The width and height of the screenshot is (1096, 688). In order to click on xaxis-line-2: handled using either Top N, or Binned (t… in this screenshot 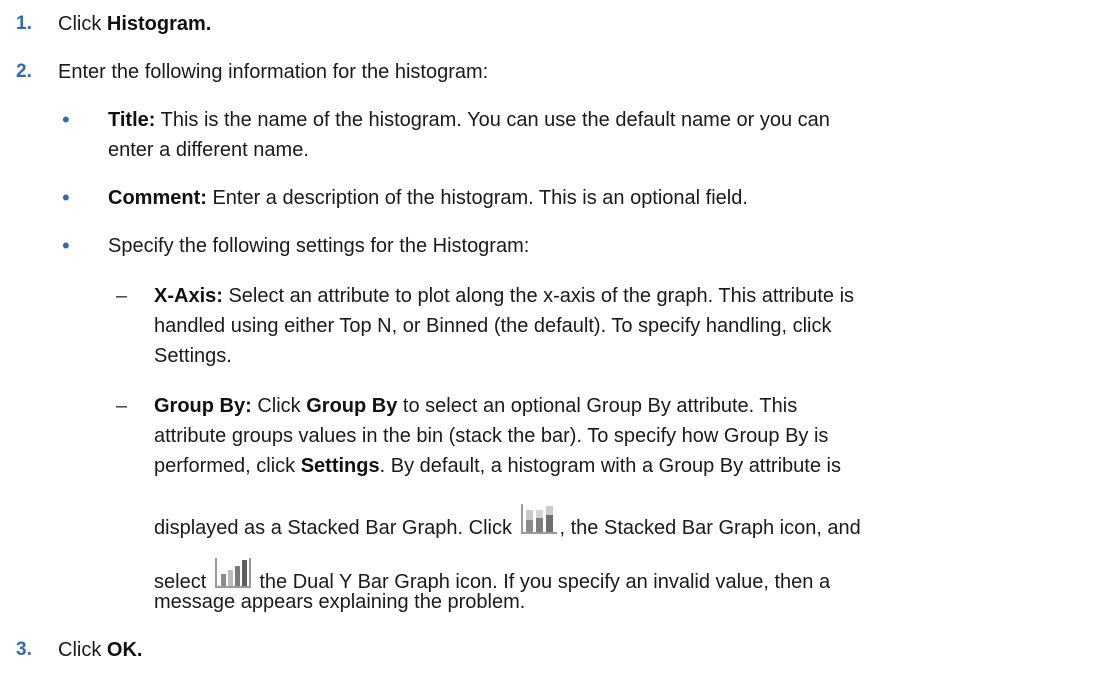, I will do `click(493, 326)`.